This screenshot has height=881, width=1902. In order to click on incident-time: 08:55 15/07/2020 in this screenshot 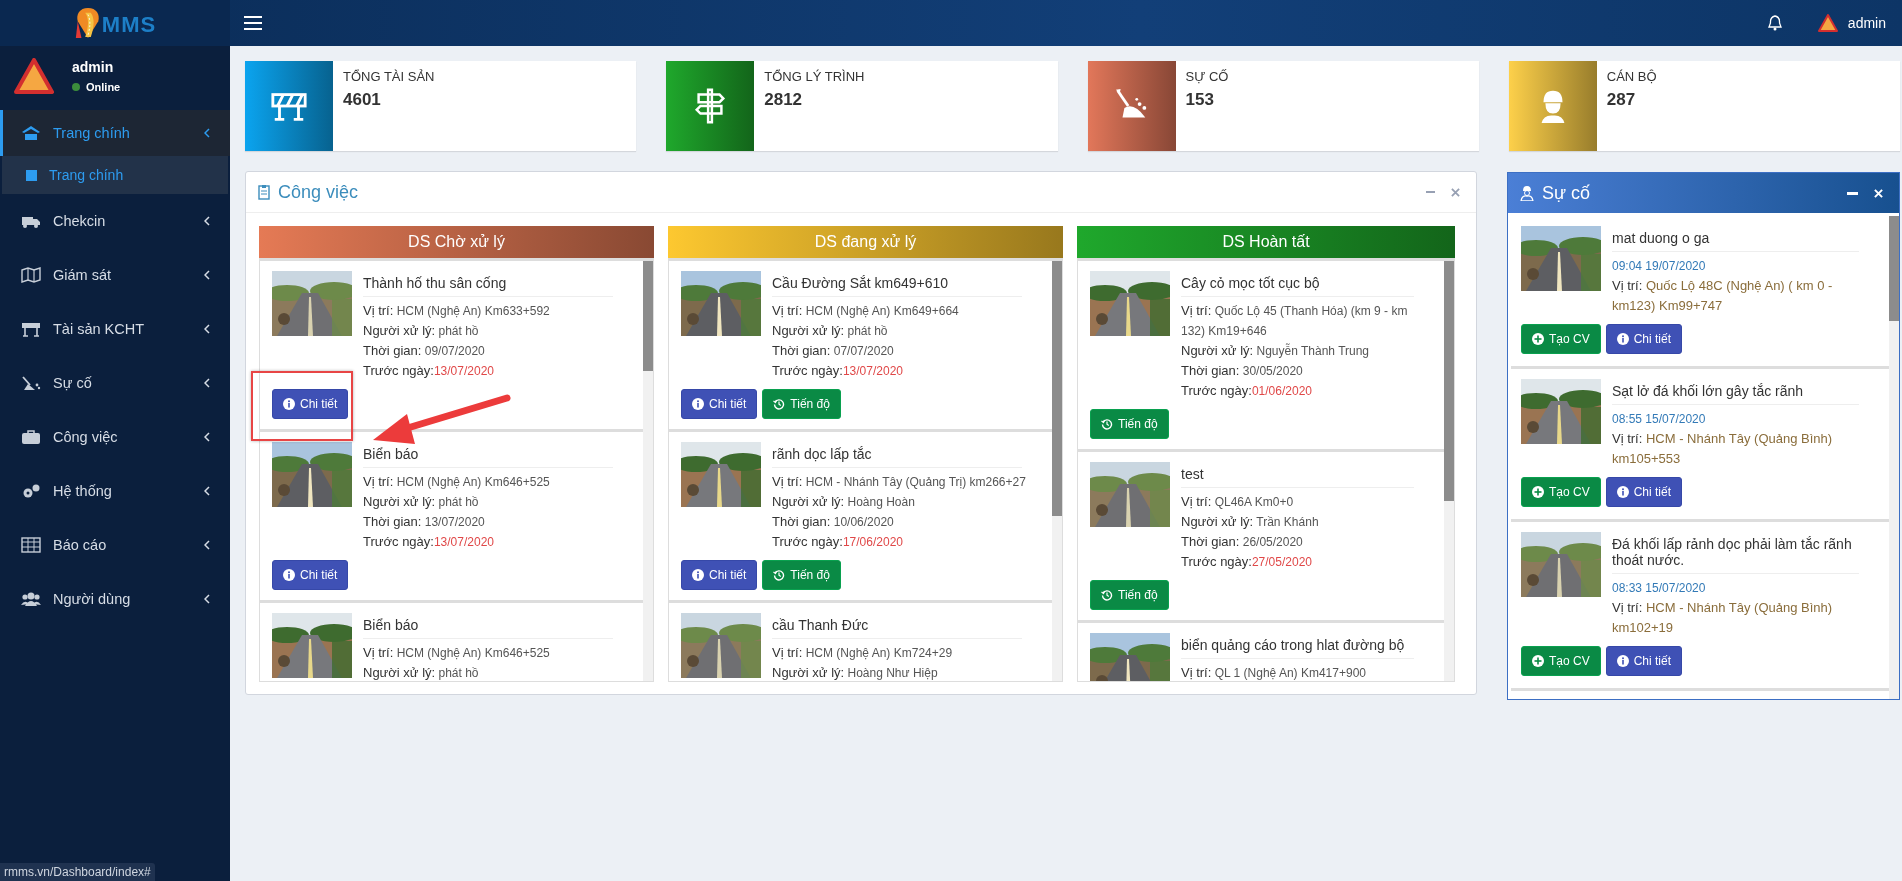, I will do `click(1659, 419)`.